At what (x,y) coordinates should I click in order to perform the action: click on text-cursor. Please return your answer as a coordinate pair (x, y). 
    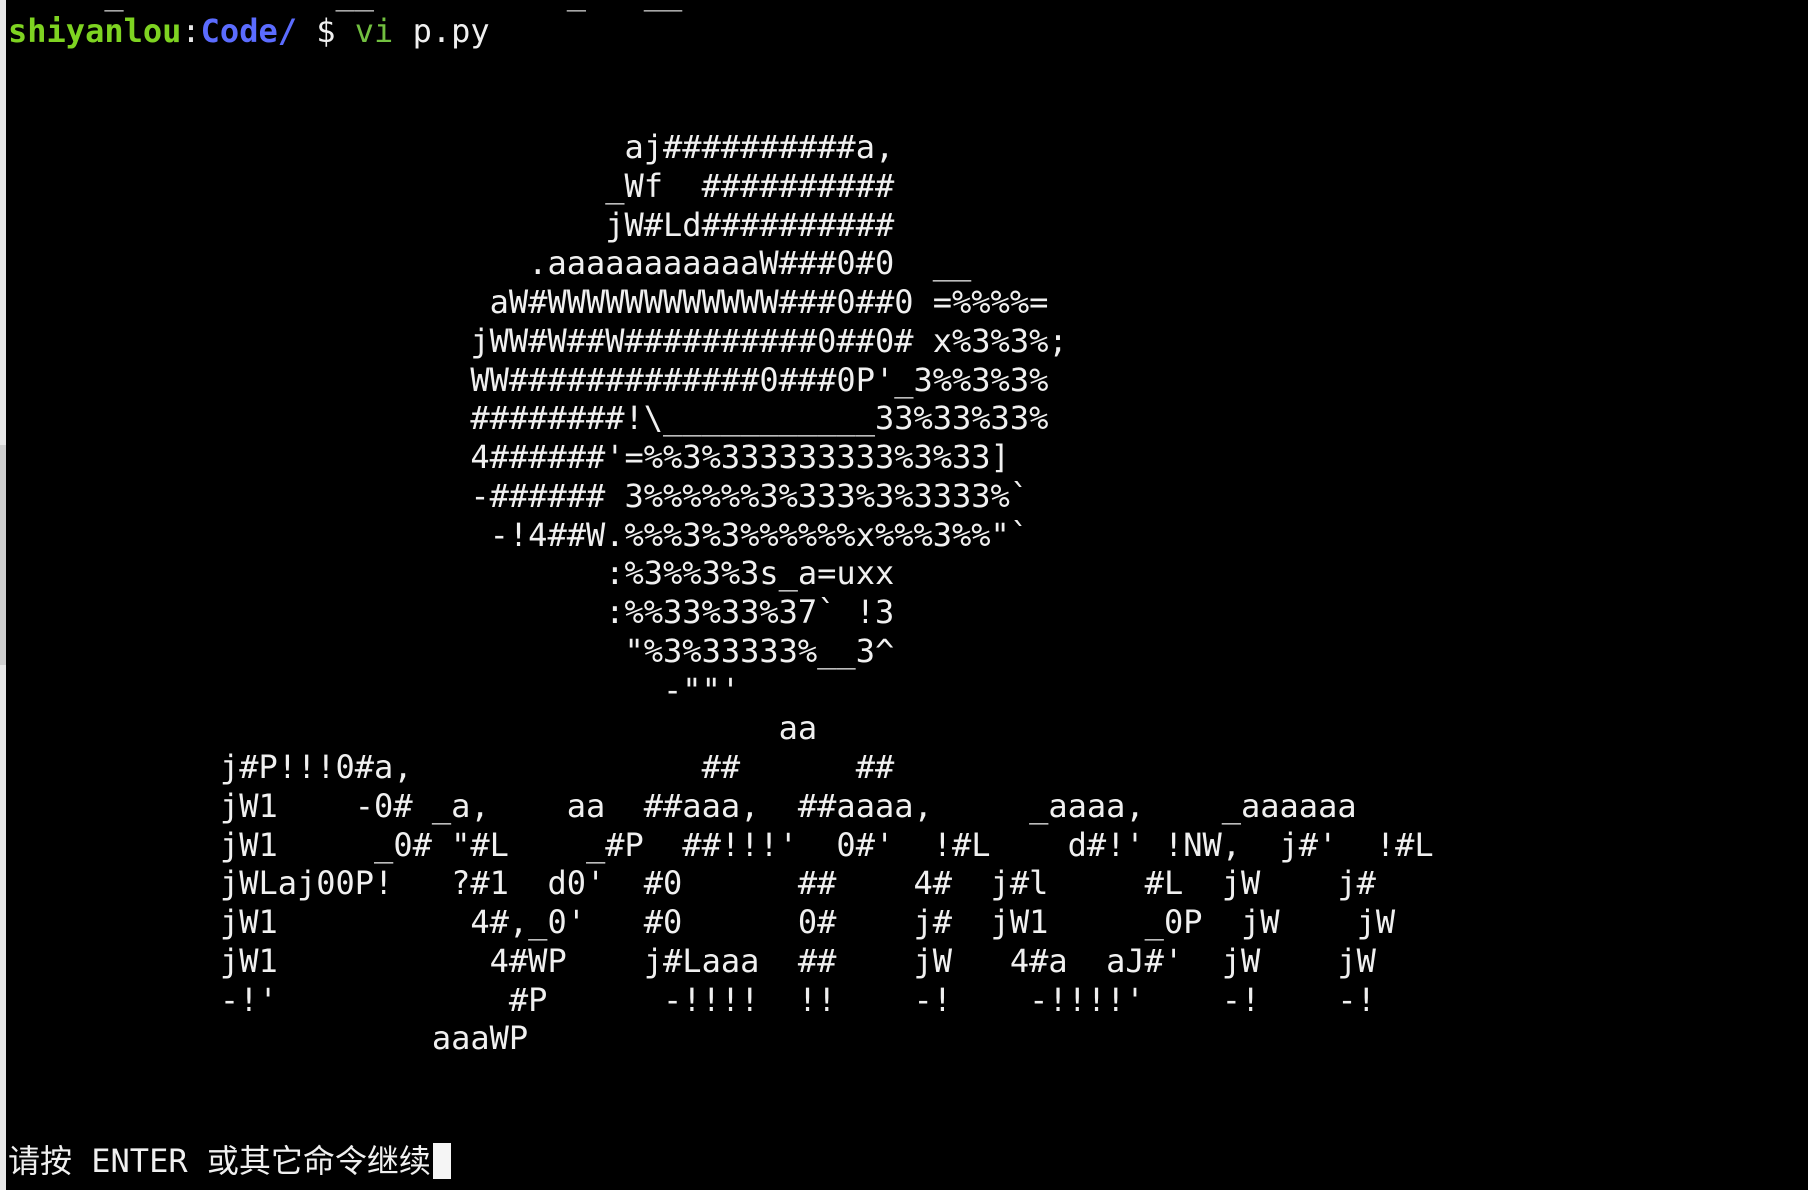
    Looking at the image, I should click on (441, 1161).